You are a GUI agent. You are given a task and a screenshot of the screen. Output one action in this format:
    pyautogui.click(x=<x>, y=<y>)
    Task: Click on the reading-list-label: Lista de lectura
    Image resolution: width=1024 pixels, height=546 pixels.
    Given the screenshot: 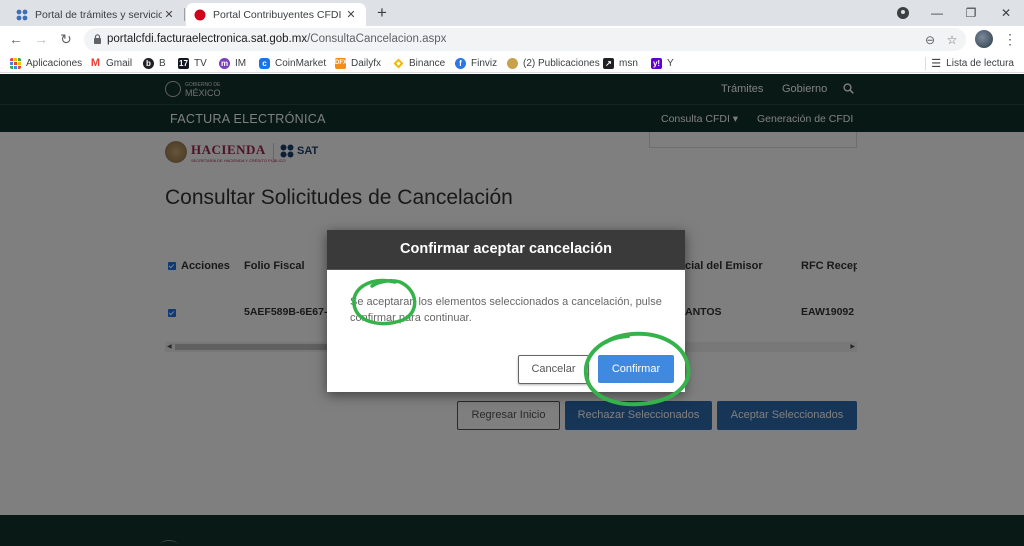 What is the action you would take?
    pyautogui.click(x=980, y=63)
    